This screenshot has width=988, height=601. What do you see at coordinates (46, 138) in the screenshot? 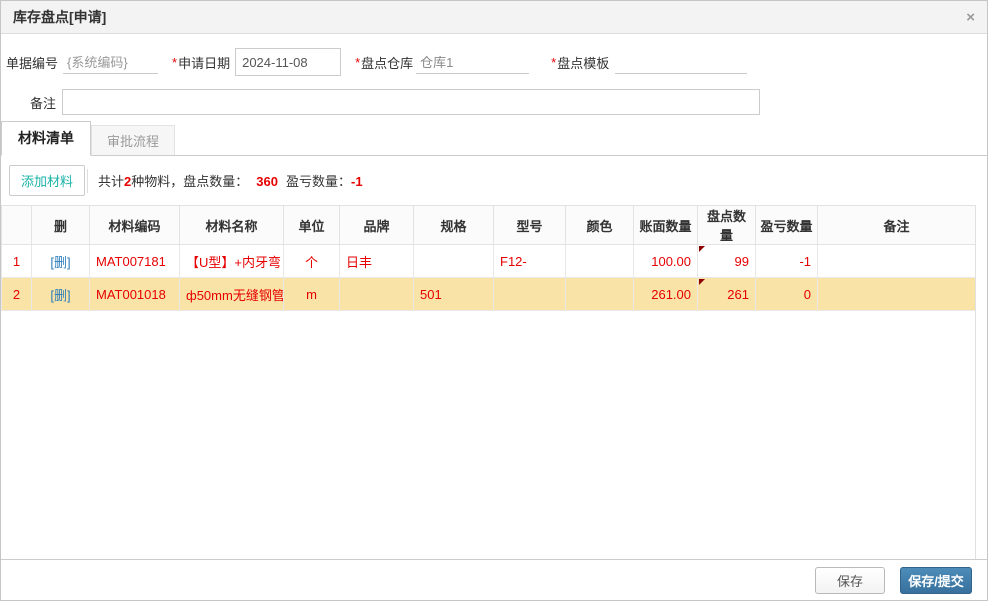
I see `tab-material-list: 材料清单` at bounding box center [46, 138].